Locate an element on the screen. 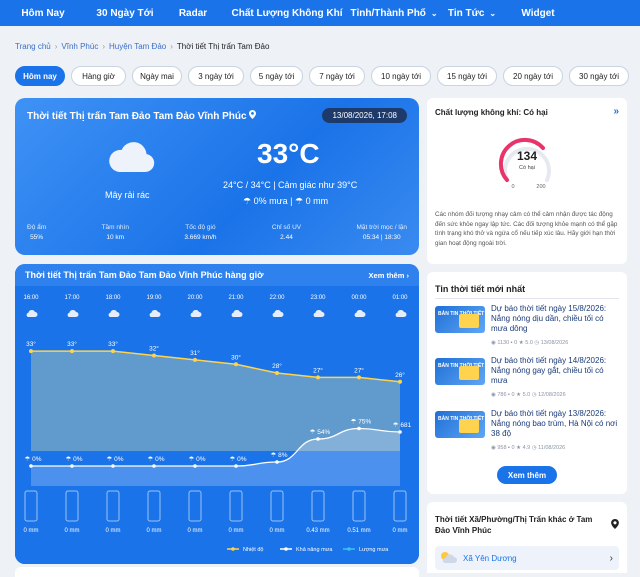 This screenshot has height=577, width=640. rain-chance-label: ☂ 8% is located at coordinates (278, 455).